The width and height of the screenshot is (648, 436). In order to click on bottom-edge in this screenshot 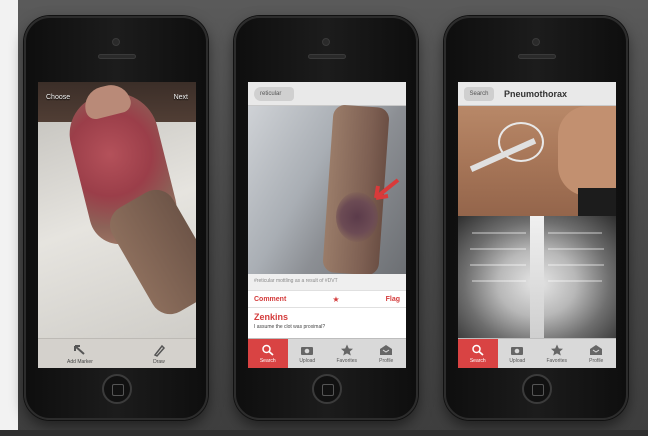, I will do `click(324, 433)`.